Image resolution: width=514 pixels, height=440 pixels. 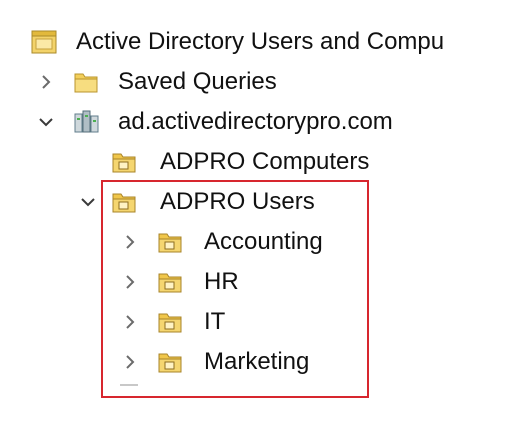 I want to click on tree-item-partial, so click(x=129, y=385).